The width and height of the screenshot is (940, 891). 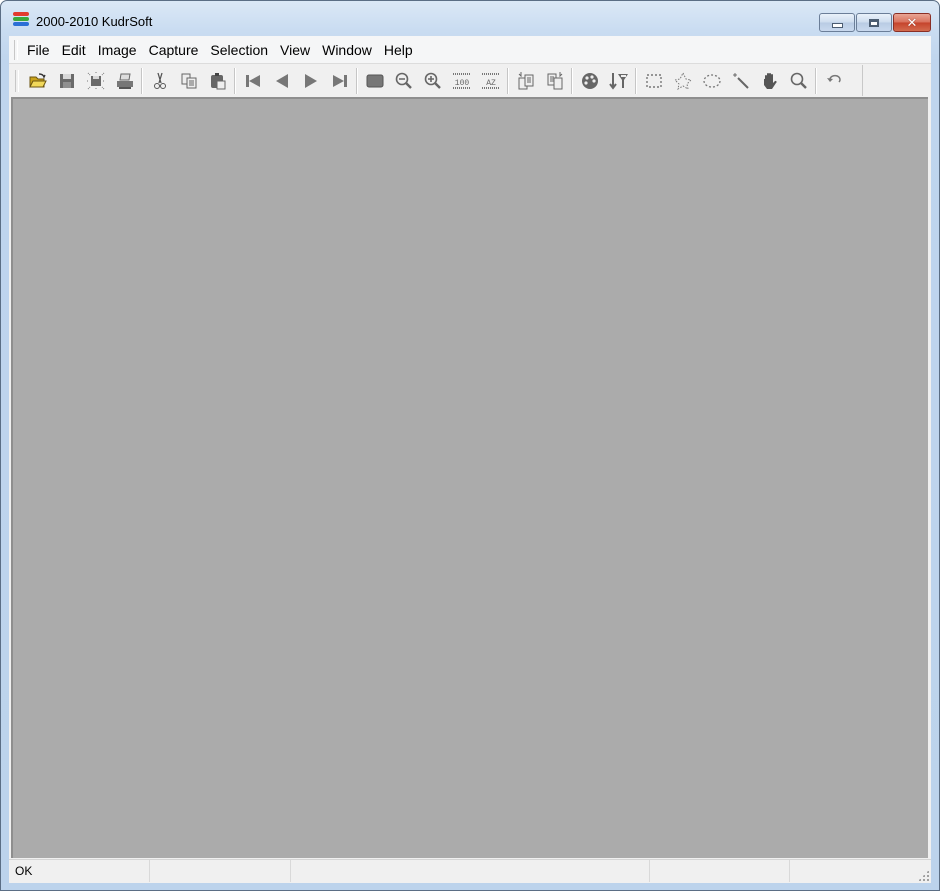 I want to click on zoom-in-icon, so click(x=432, y=80).